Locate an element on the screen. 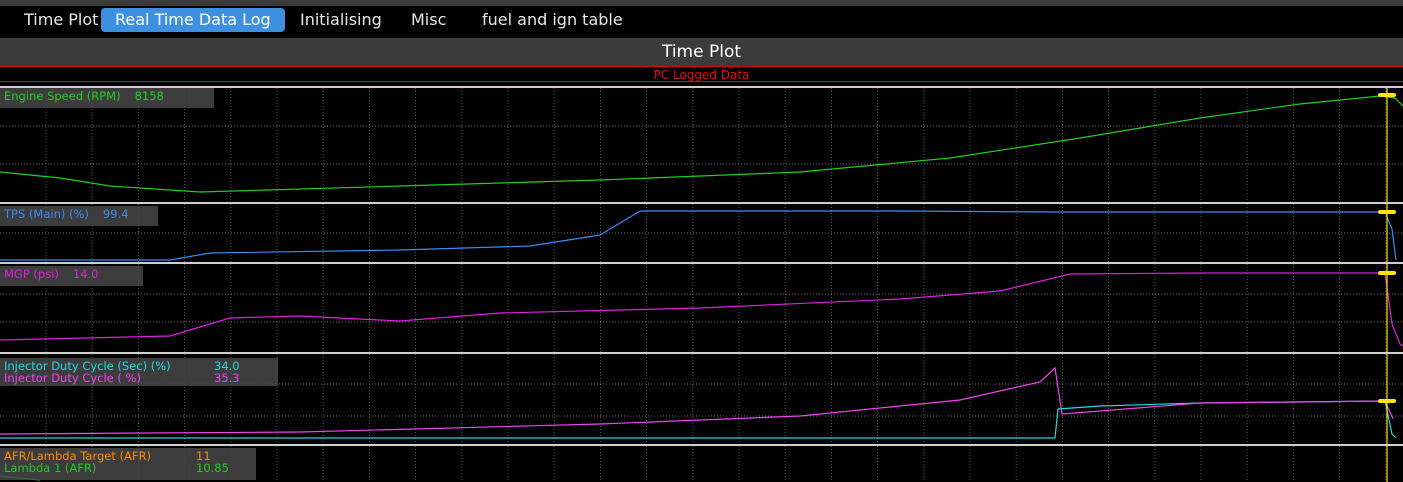 The image size is (1403, 482). channel-value: 8158 is located at coordinates (149, 96).